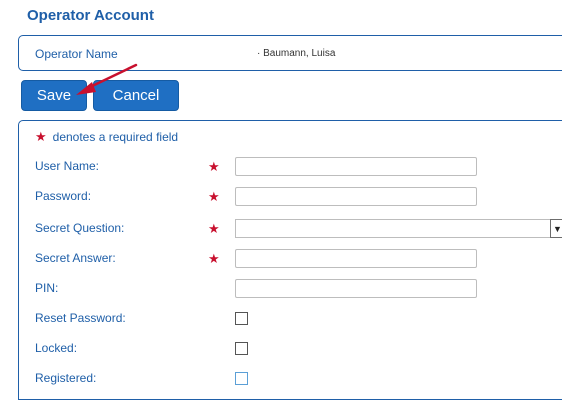 The width and height of the screenshot is (562, 400). I want to click on required-note: ★ denotes a required field, so click(106, 137).